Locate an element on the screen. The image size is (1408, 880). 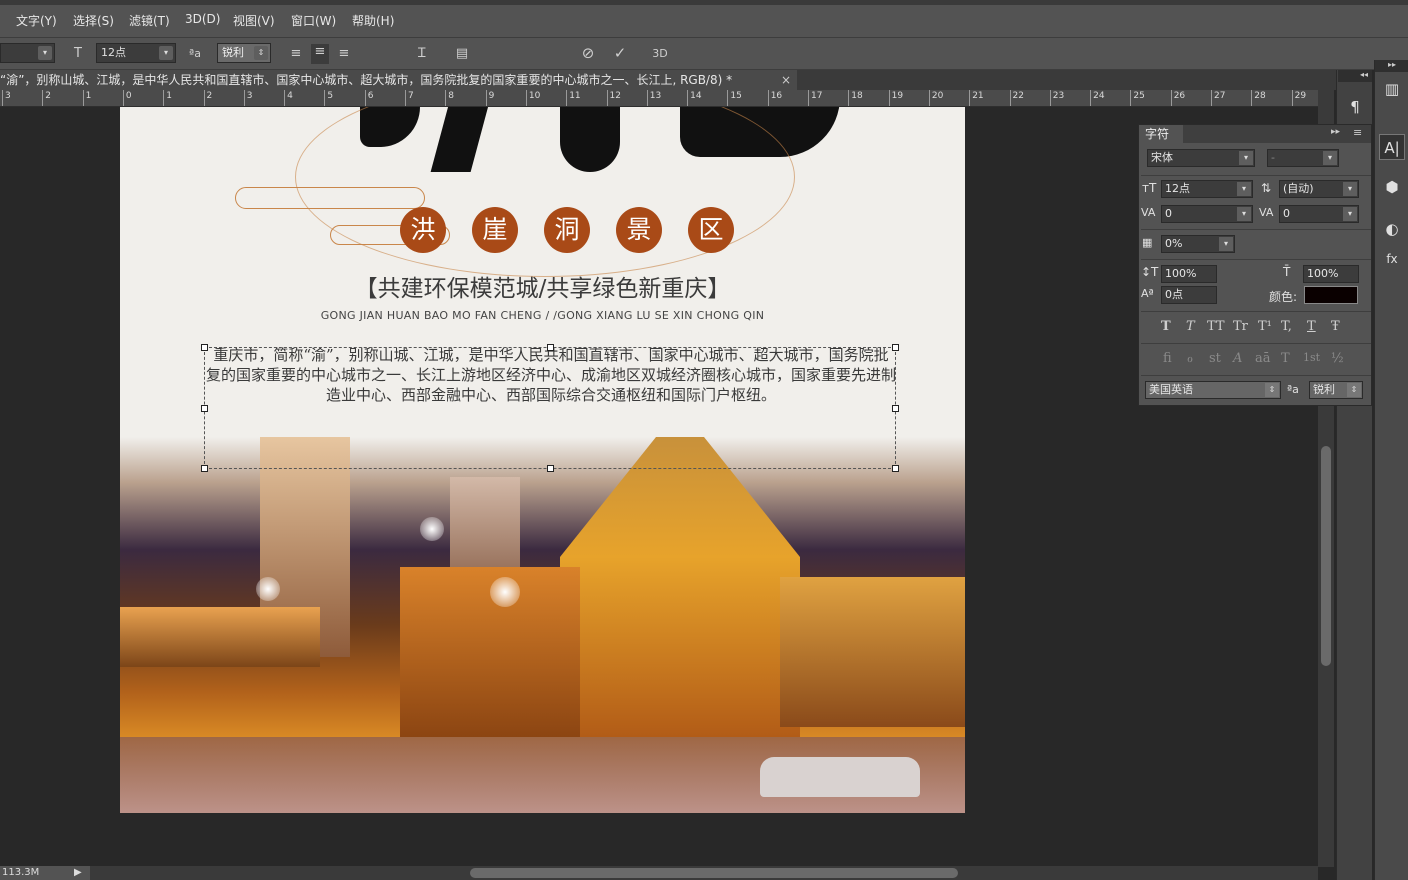
small-caps-button: Tr is located at coordinates (1240, 326).